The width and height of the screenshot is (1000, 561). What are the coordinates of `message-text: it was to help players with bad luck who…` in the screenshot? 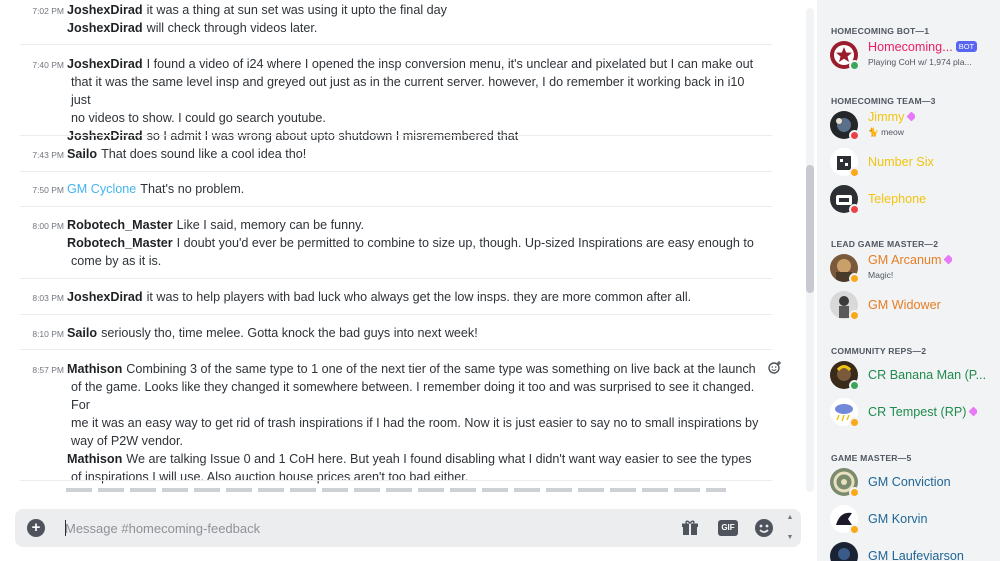 It's located at (419, 297).